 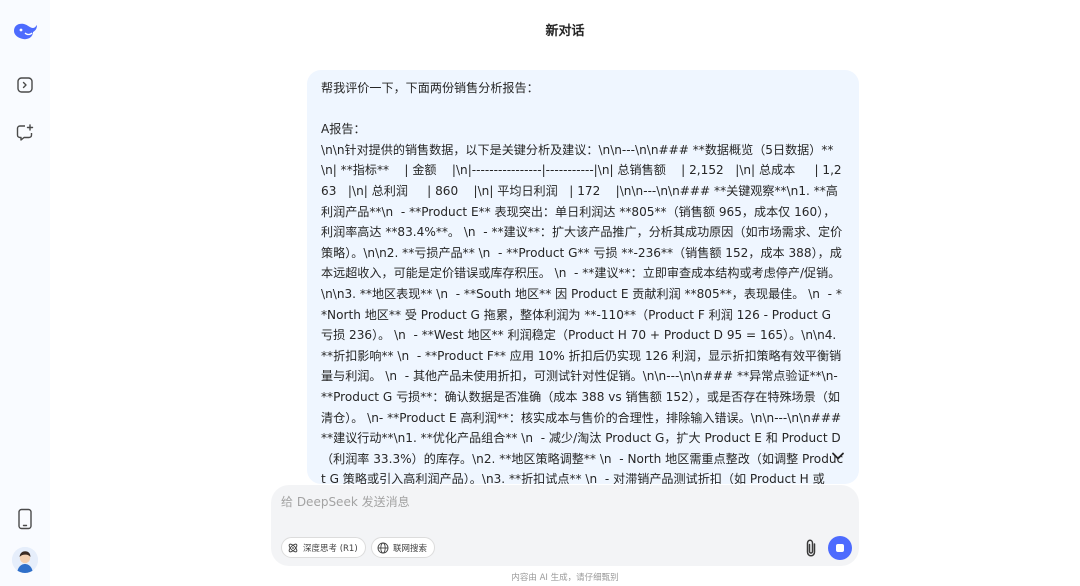 I want to click on message-composer: 深度思考 (R1) 联网搜索, so click(x=565, y=525).